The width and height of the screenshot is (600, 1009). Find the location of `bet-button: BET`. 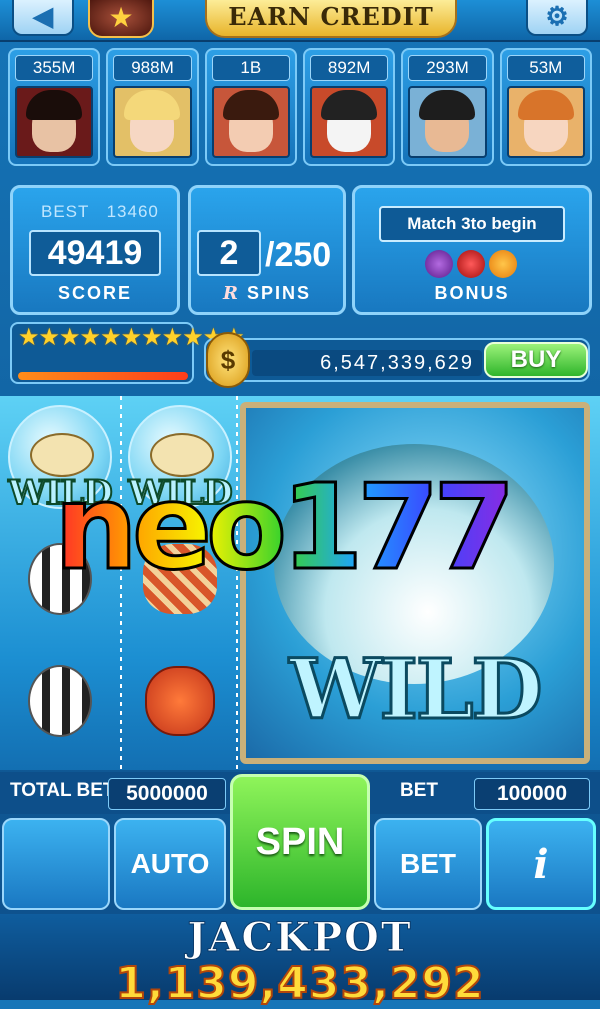

bet-button: BET is located at coordinates (428, 864).